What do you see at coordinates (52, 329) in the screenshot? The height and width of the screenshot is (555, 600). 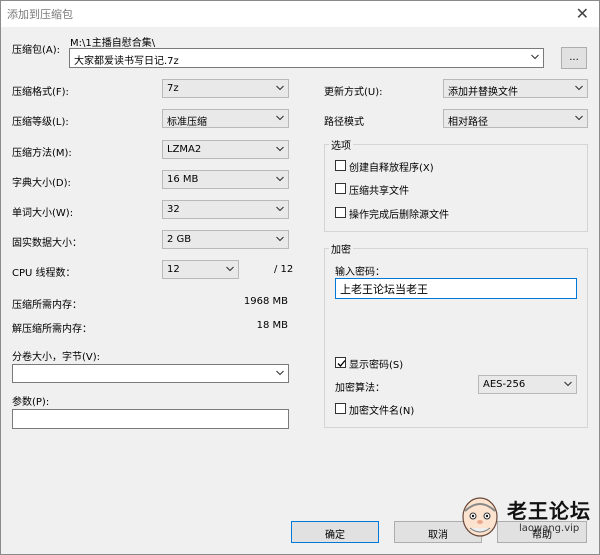 I see `mem-decomp-label: 解压缩所需内存：` at bounding box center [52, 329].